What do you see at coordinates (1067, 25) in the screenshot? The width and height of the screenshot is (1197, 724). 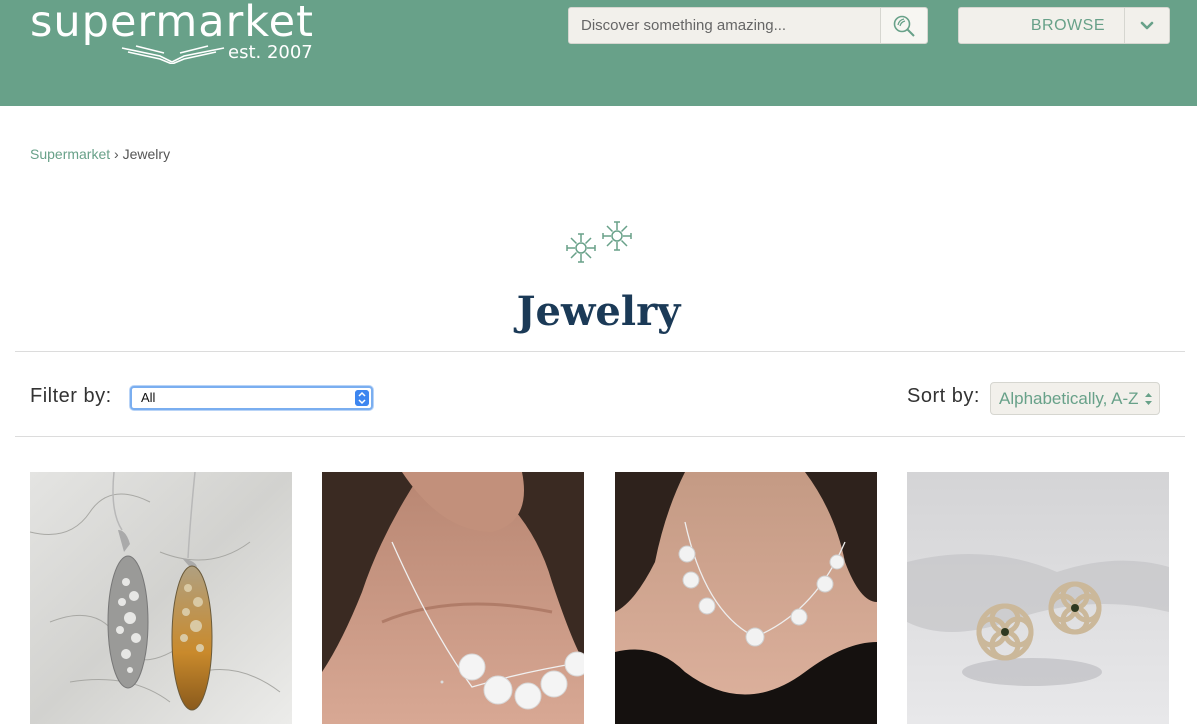 I see `browse-label: BROWSE` at bounding box center [1067, 25].